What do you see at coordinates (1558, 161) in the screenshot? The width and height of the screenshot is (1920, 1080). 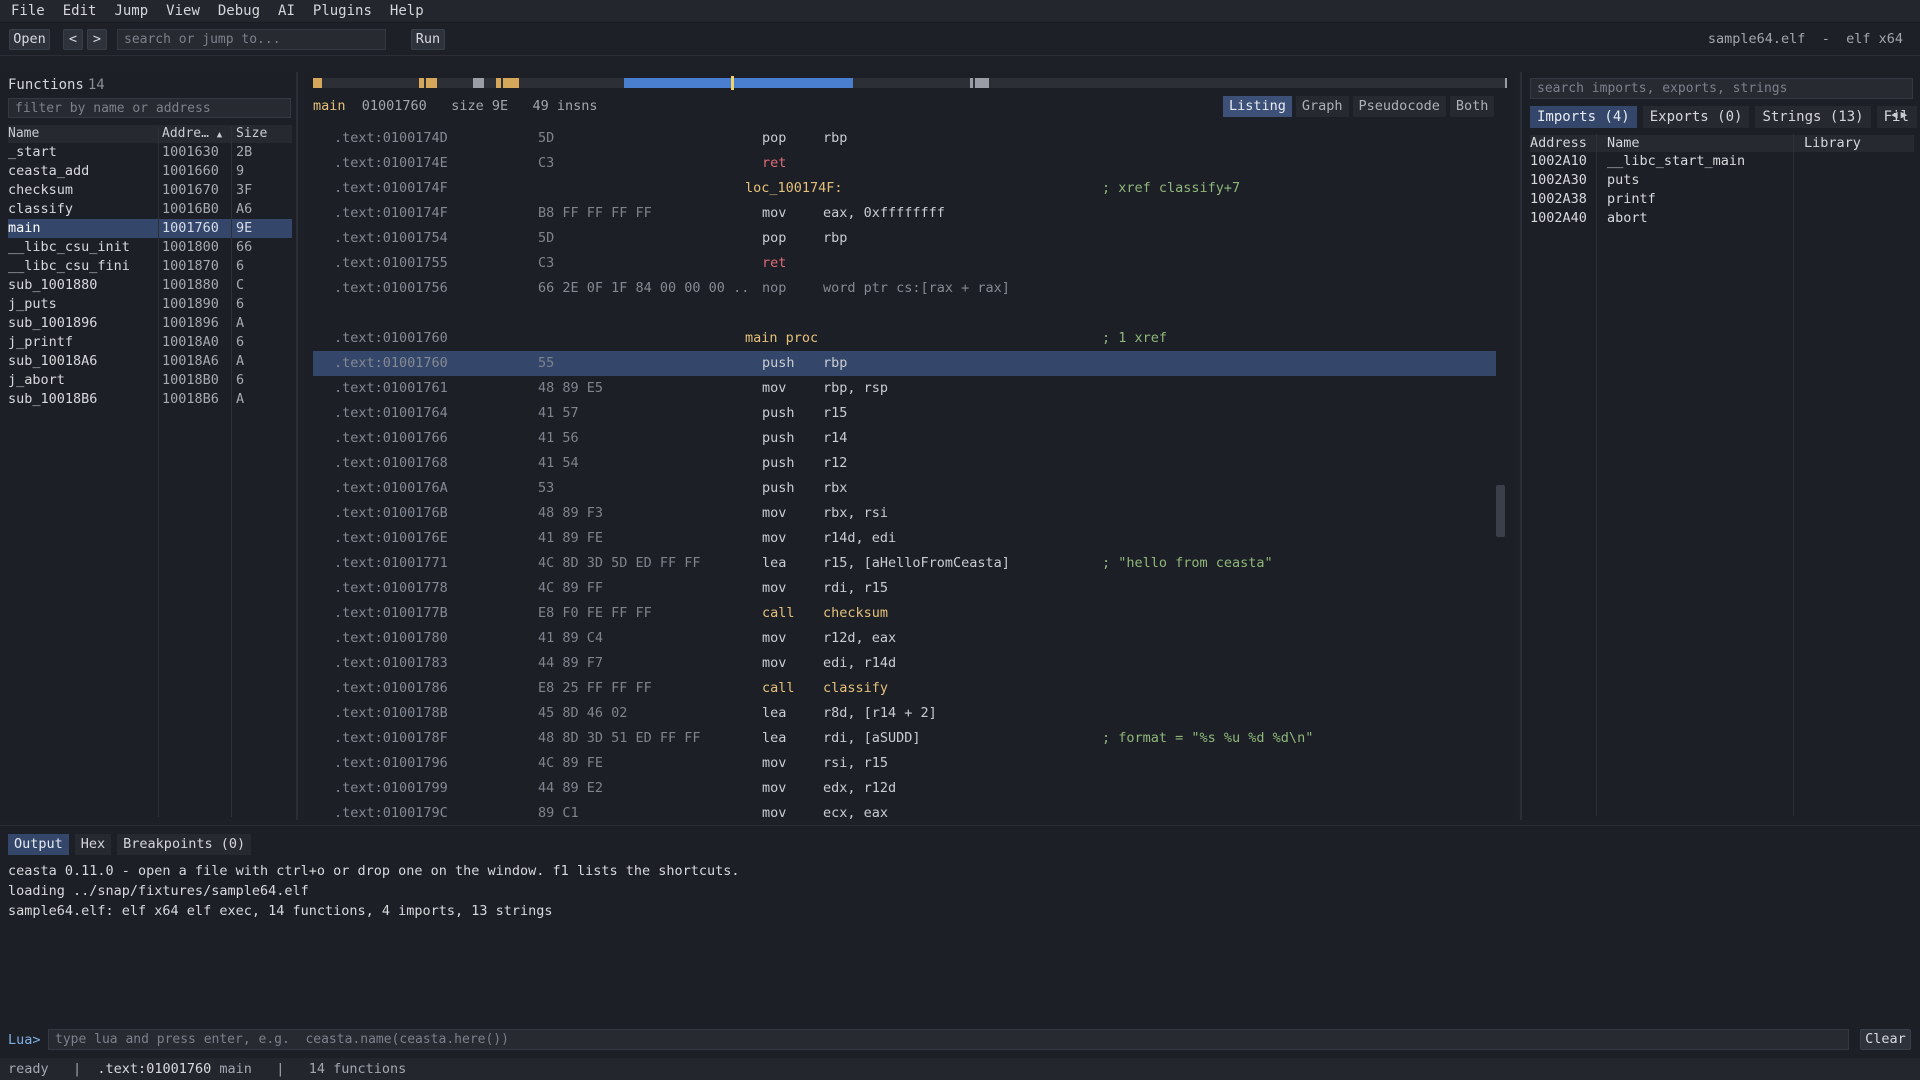 I see `import-address: 1002A10` at bounding box center [1558, 161].